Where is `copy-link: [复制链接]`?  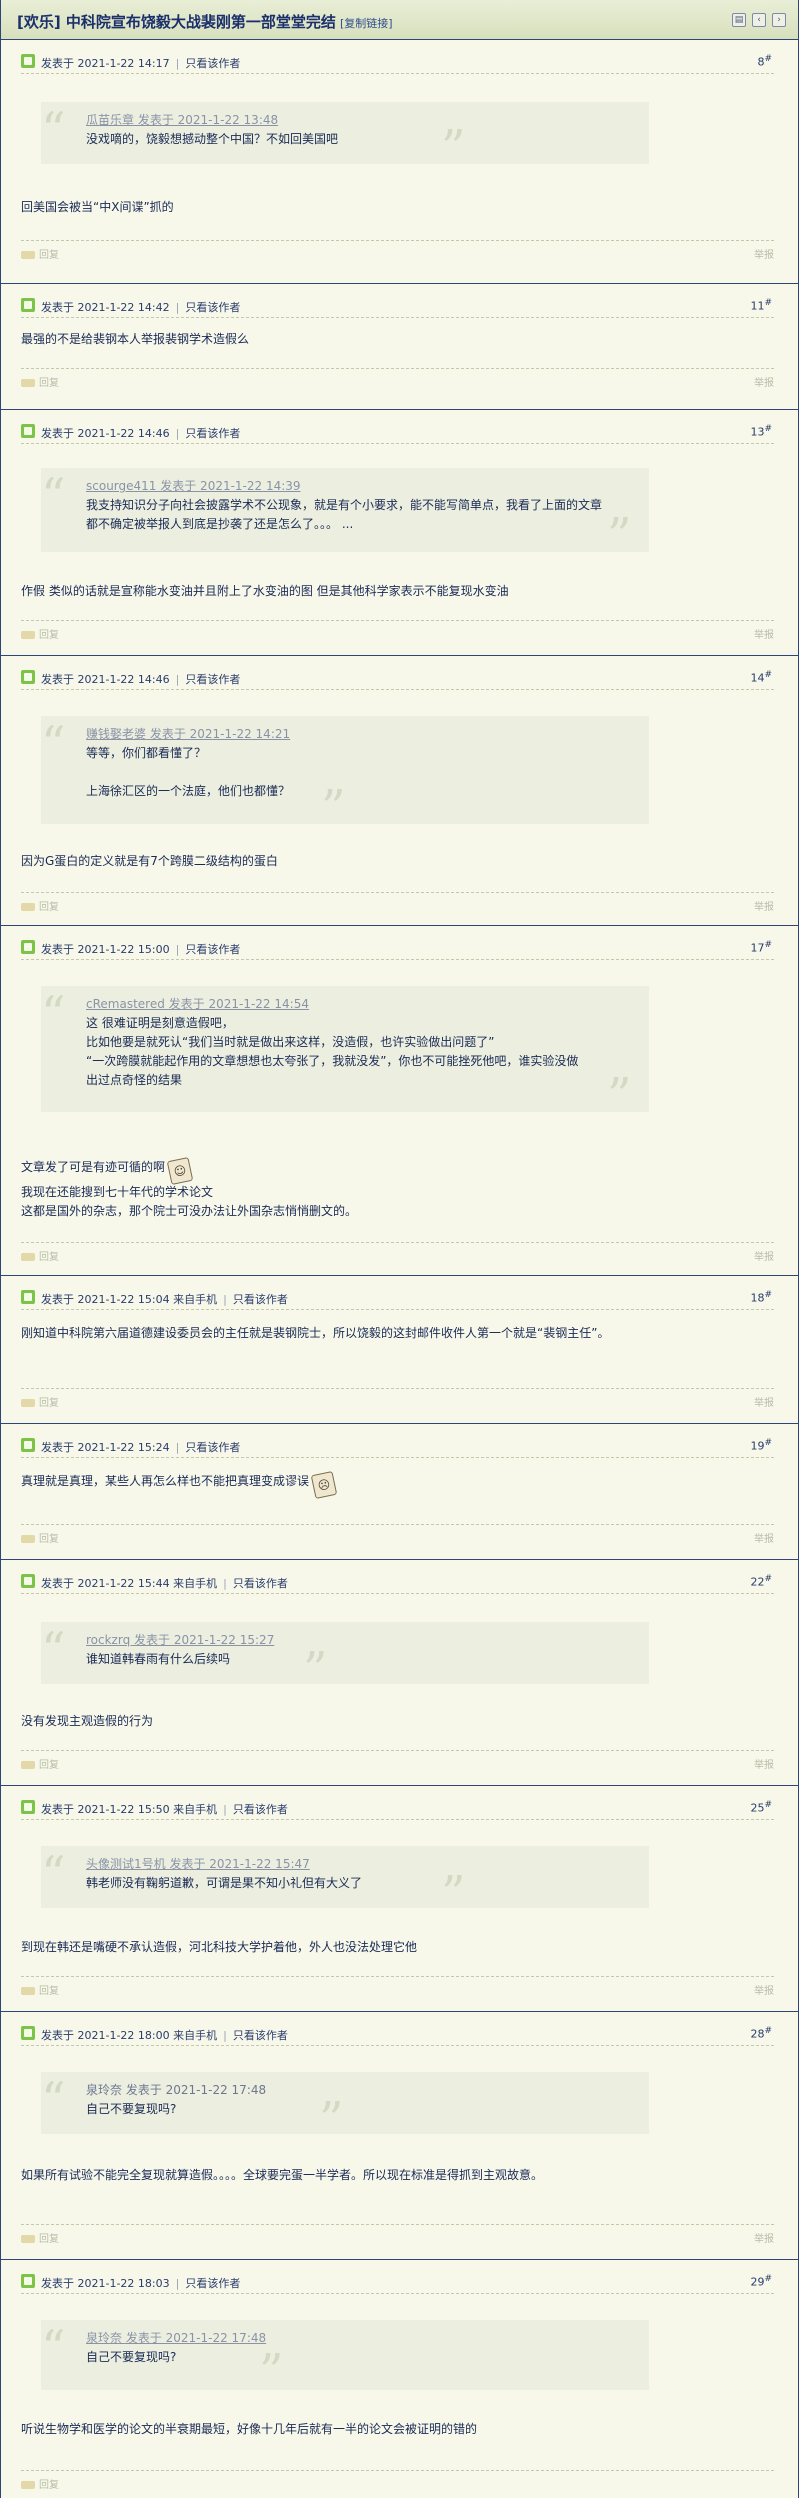 copy-link: [复制链接] is located at coordinates (366, 23).